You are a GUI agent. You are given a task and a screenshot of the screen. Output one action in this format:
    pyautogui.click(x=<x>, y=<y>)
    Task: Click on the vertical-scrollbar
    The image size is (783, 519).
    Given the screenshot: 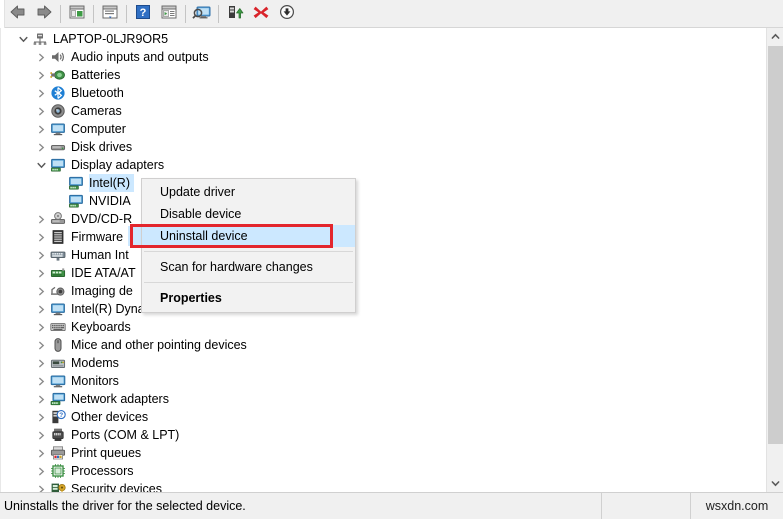 What is the action you would take?
    pyautogui.click(x=774, y=260)
    